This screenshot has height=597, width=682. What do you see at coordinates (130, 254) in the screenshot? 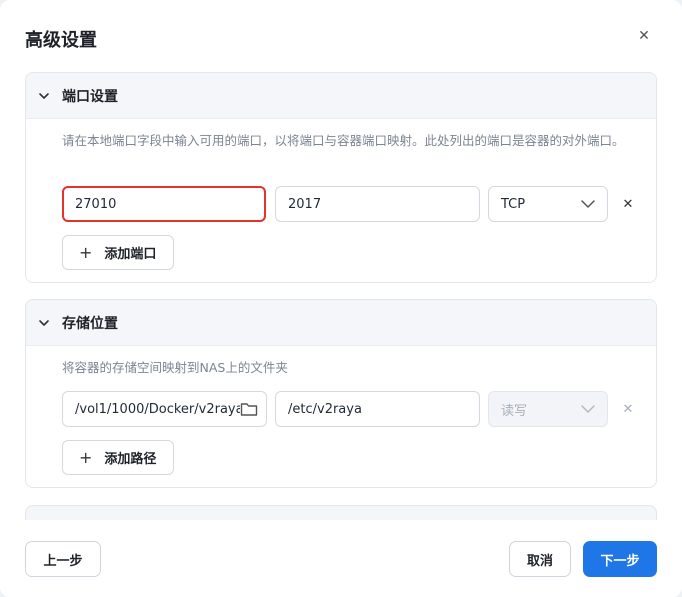
I see `add-port-label: 添加端口` at bounding box center [130, 254].